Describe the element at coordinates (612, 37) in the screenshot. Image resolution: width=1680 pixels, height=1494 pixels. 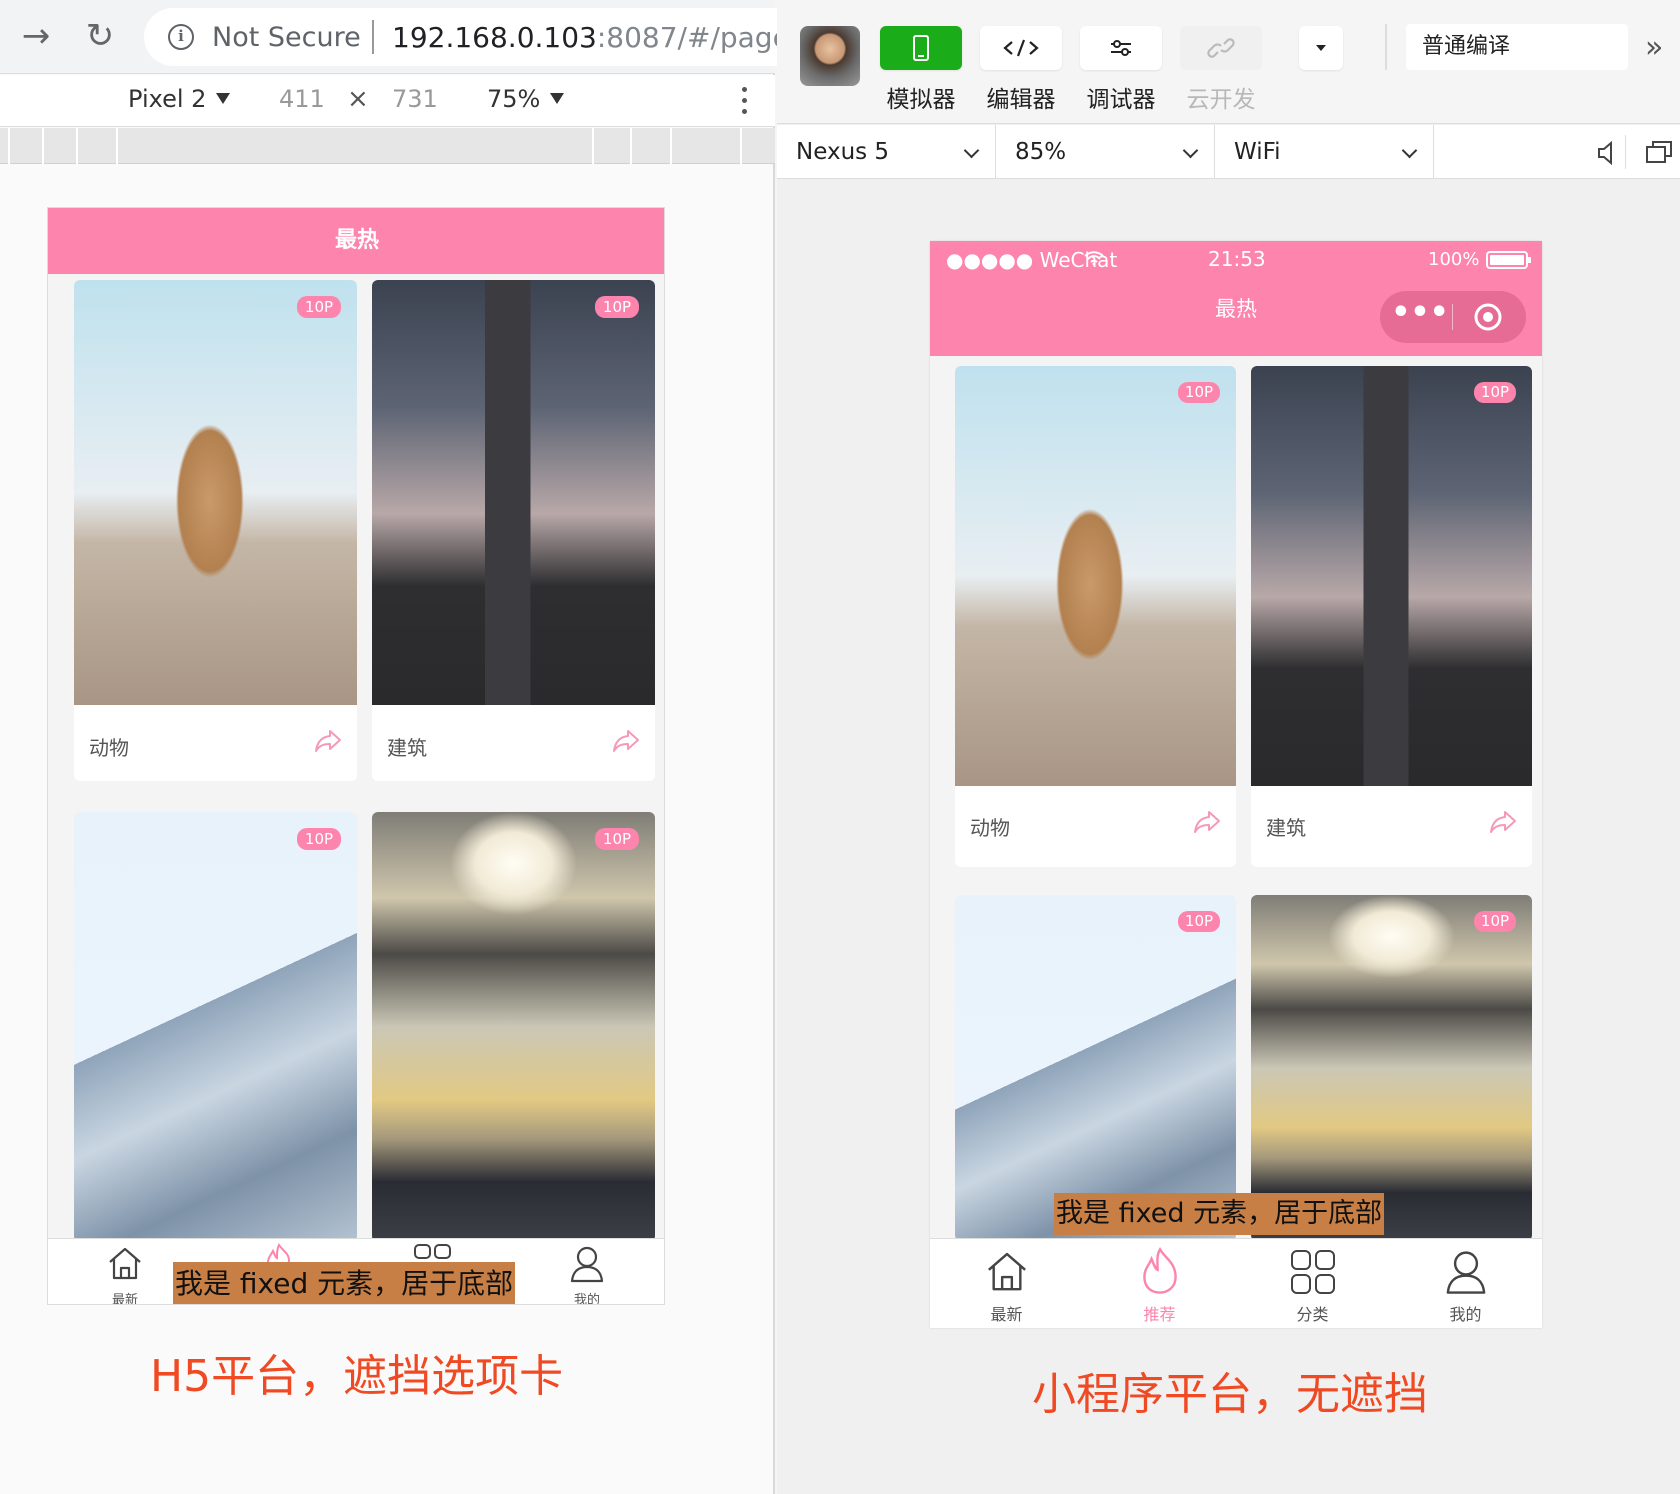
I see `url-text: 192.168.0.103:8087/#/pages/h` at that location.